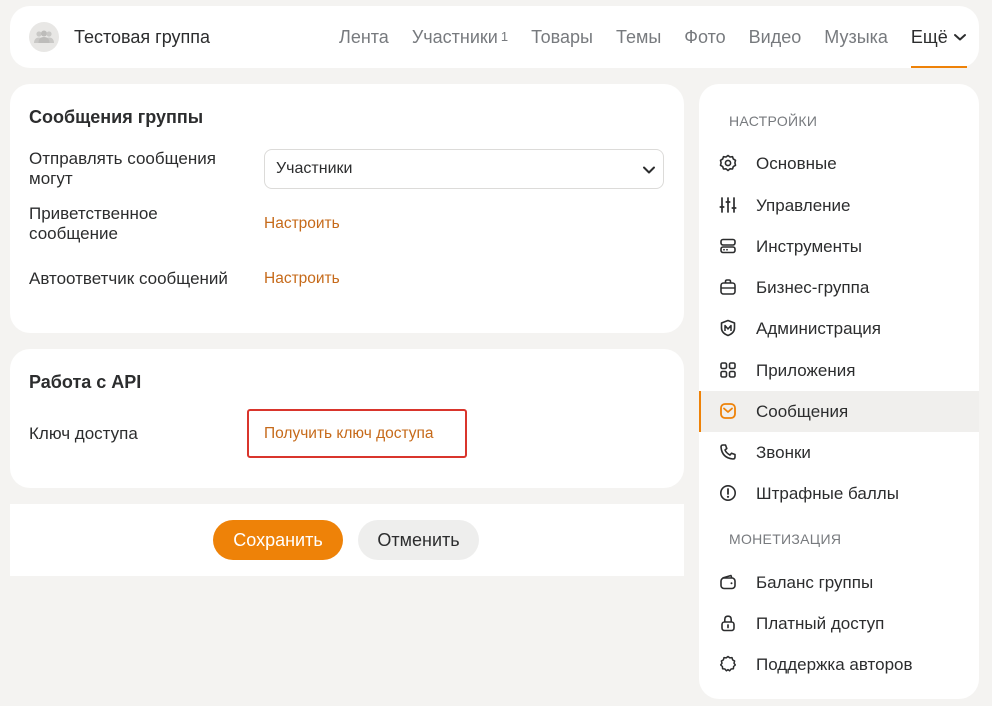 This screenshot has width=992, height=706. What do you see at coordinates (728, 411) in the screenshot?
I see `envelope-icon` at bounding box center [728, 411].